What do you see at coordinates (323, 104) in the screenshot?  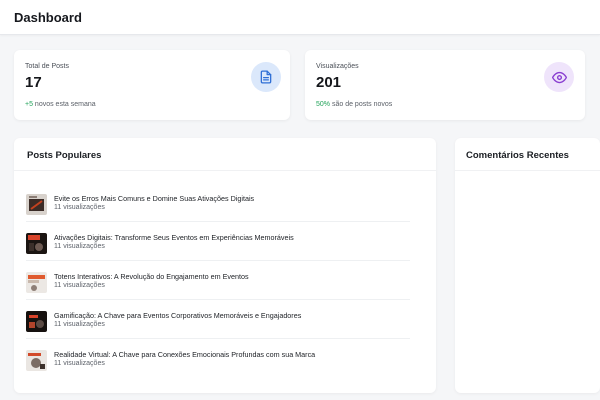 I see `stat-delta: 50%` at bounding box center [323, 104].